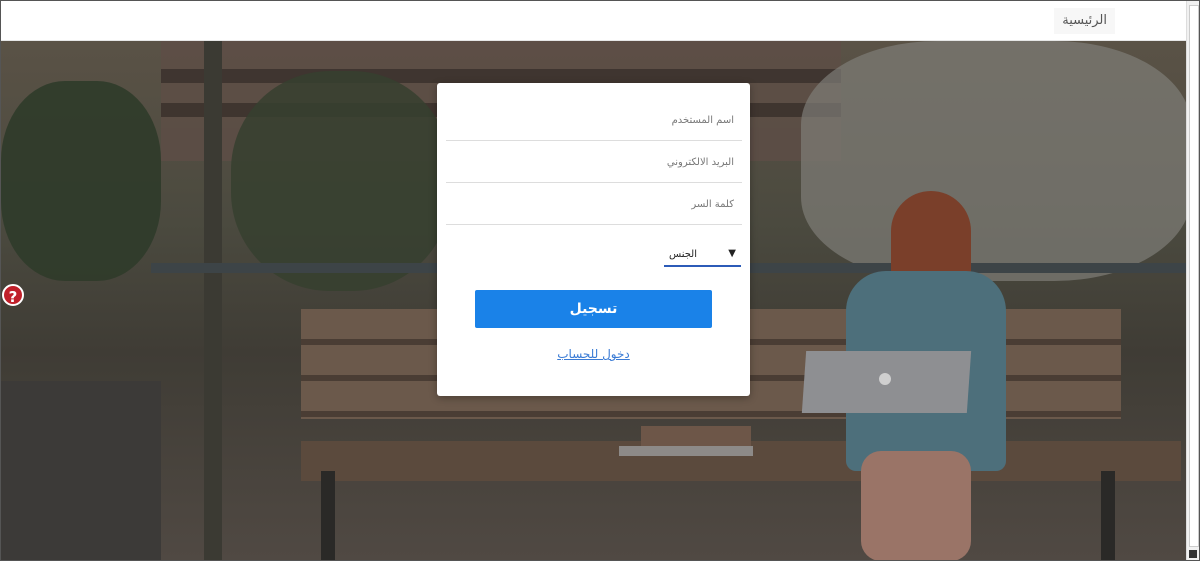  I want to click on scrollbar-thumb, so click(1194, 276).